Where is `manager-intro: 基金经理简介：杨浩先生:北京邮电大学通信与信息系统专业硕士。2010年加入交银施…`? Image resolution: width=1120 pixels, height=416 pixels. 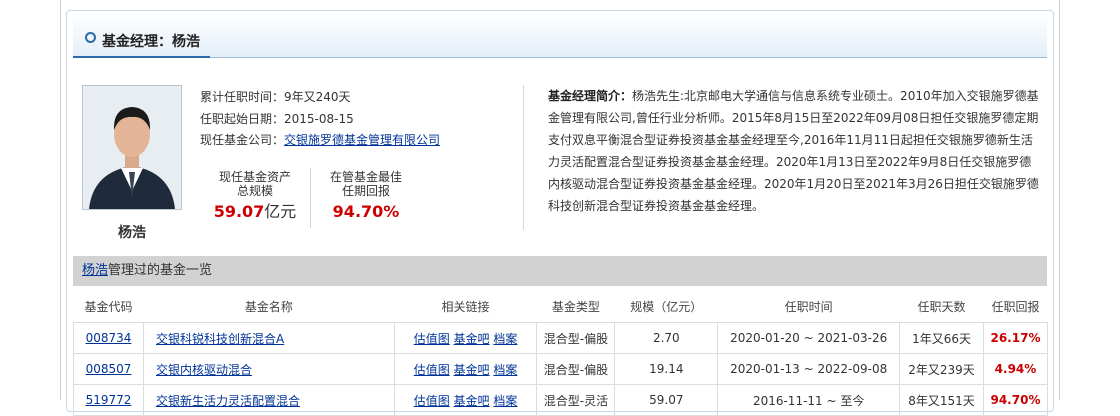 manager-intro: 基金经理简介：杨浩先生:北京邮电大学通信与信息系统专业硕士。2010年加入交银施… is located at coordinates (794, 151).